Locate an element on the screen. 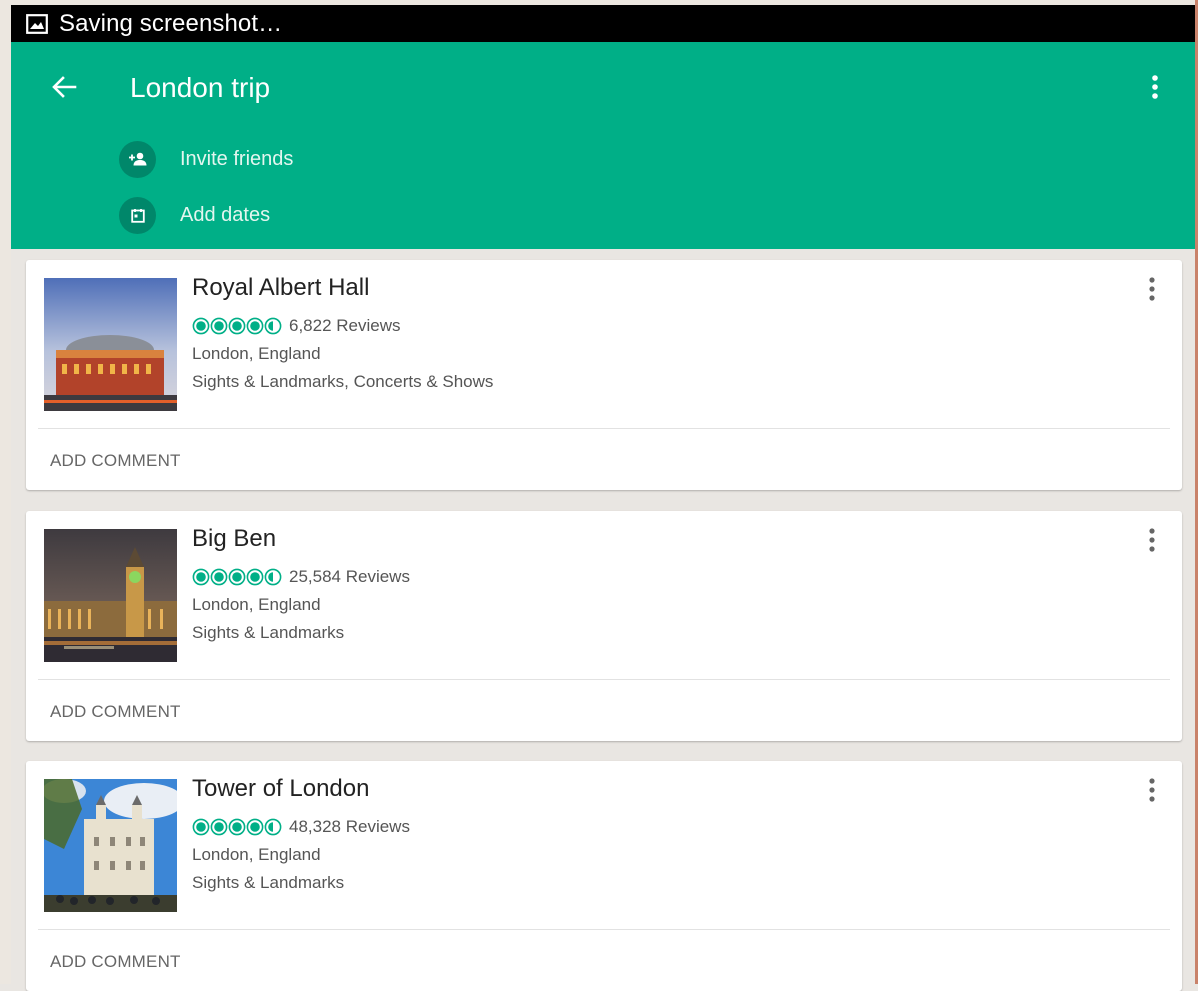 This screenshot has width=1198, height=991. review-count: 6,822 Reviews is located at coordinates (345, 326).